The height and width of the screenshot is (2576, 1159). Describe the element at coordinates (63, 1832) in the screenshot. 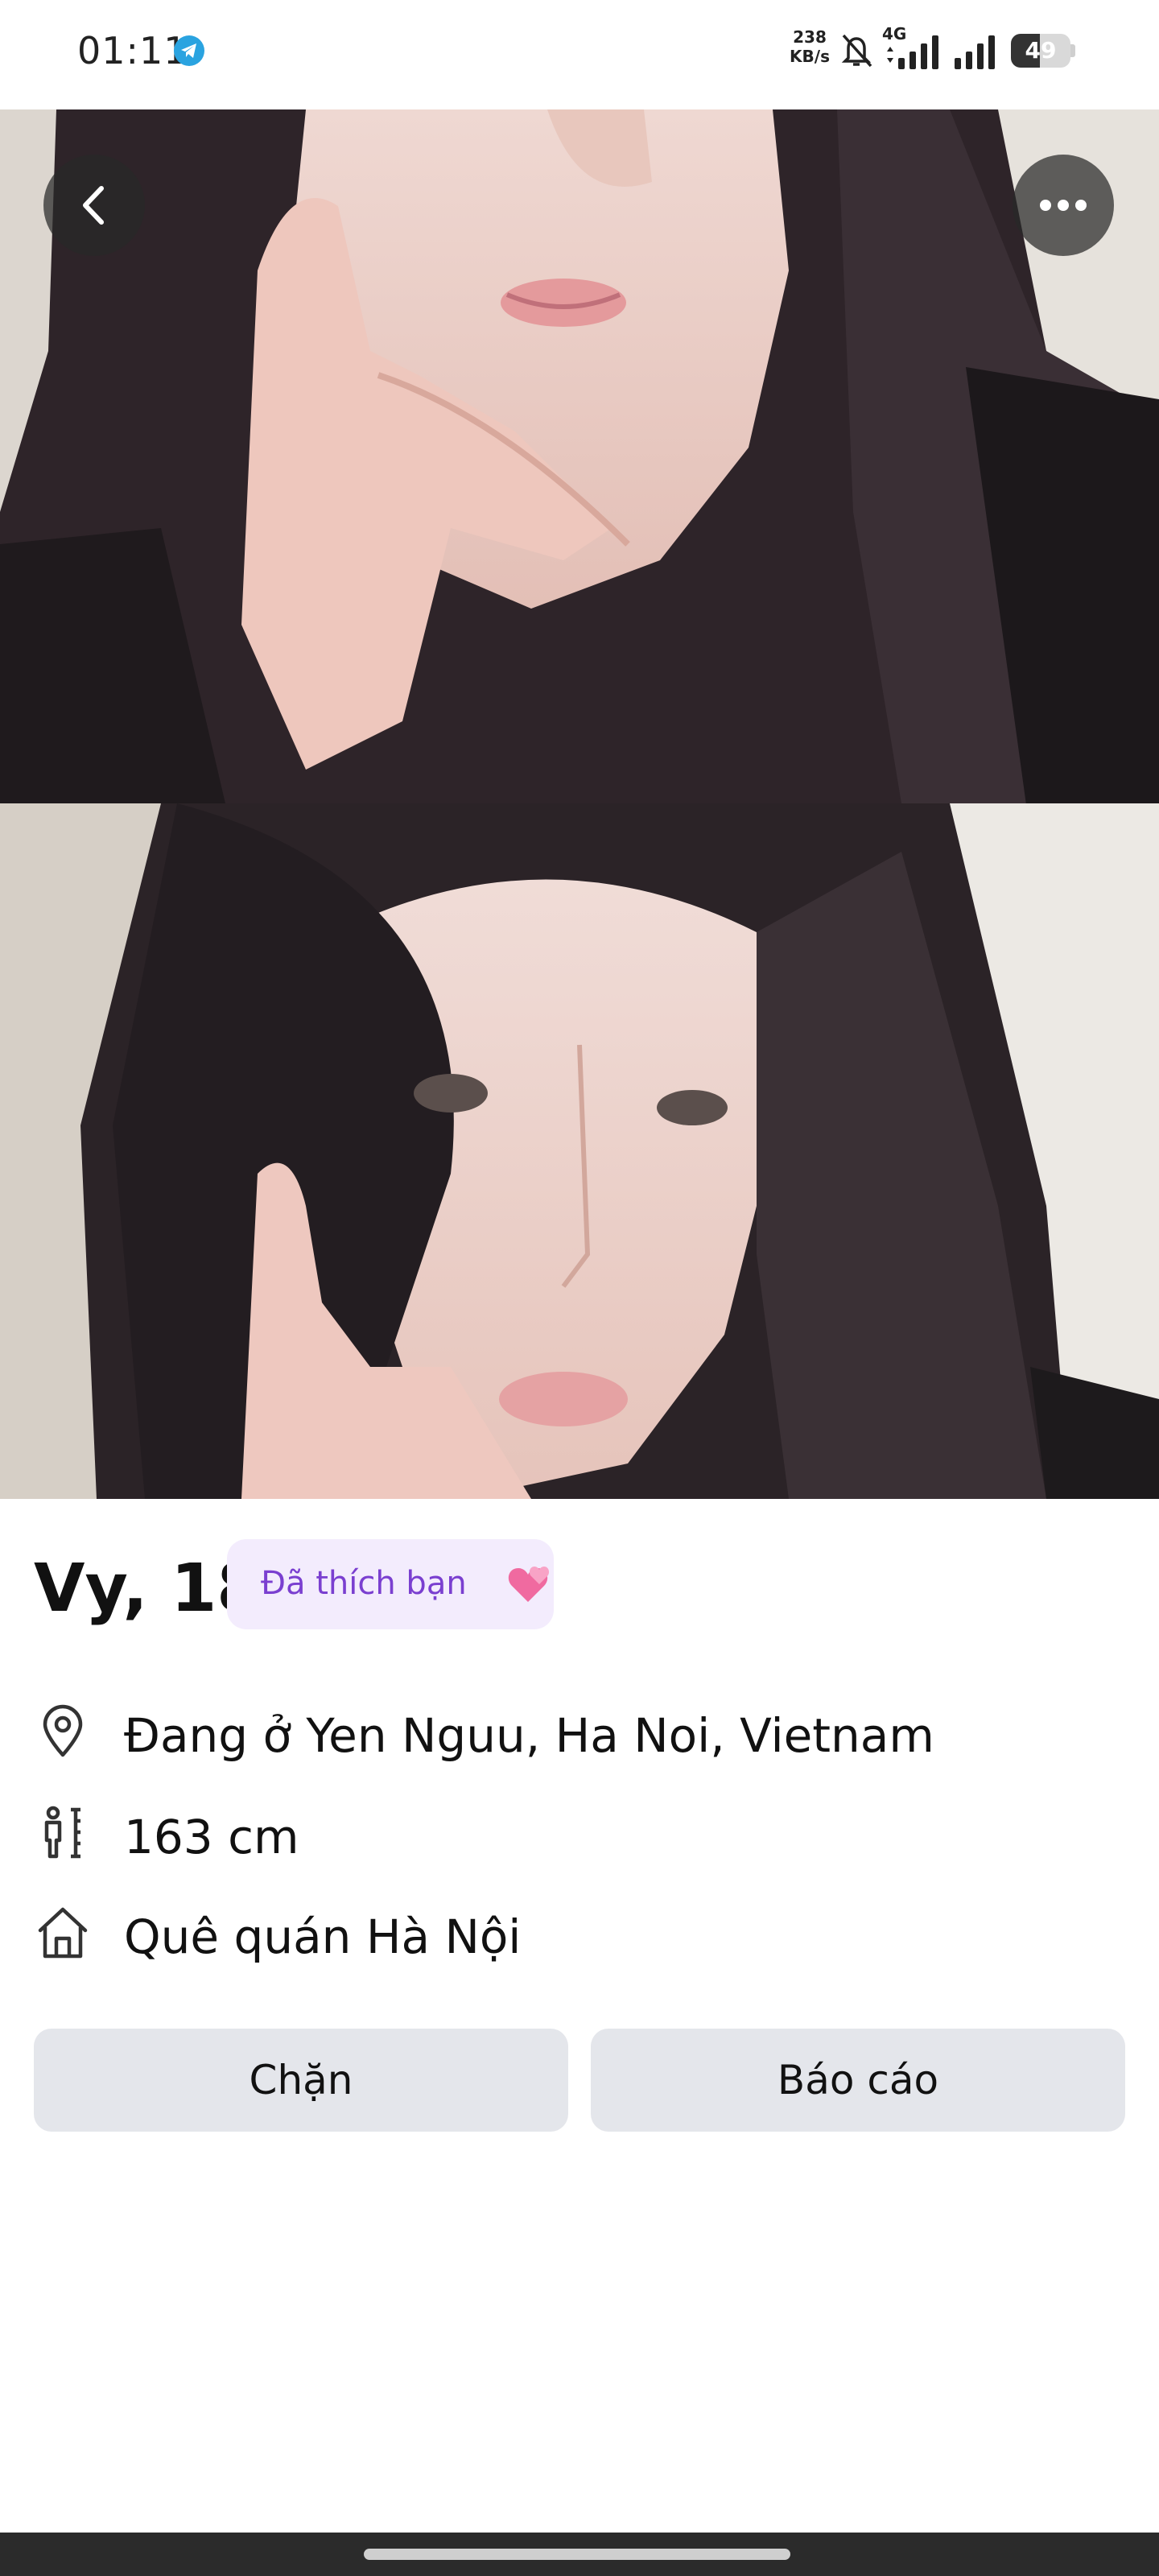

I see `height-icon` at that location.